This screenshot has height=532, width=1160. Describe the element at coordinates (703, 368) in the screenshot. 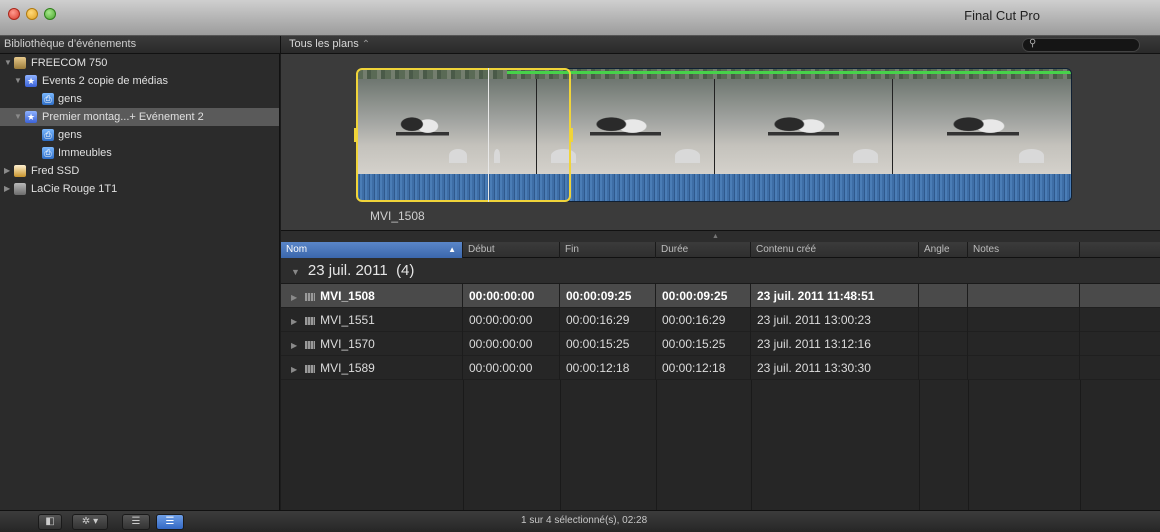

I see `cell-duration: 00:00:12:18` at that location.